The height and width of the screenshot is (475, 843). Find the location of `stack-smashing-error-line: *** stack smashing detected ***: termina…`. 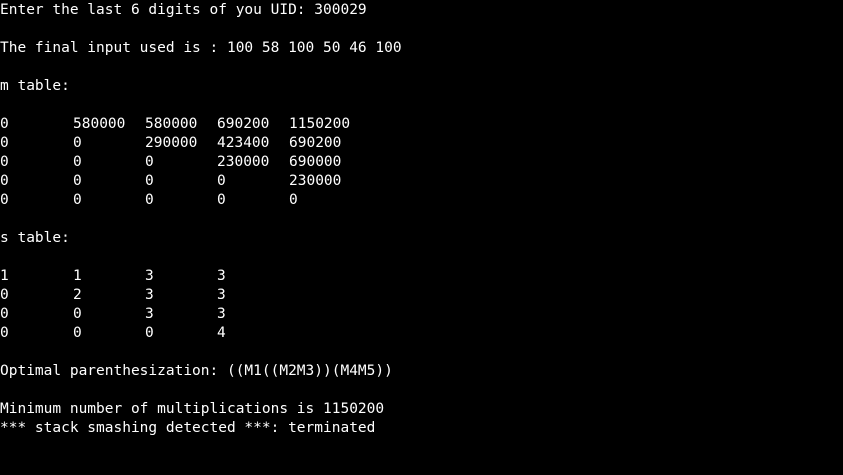

stack-smashing-error-line: *** stack smashing detected ***: termina… is located at coordinates (188, 428).